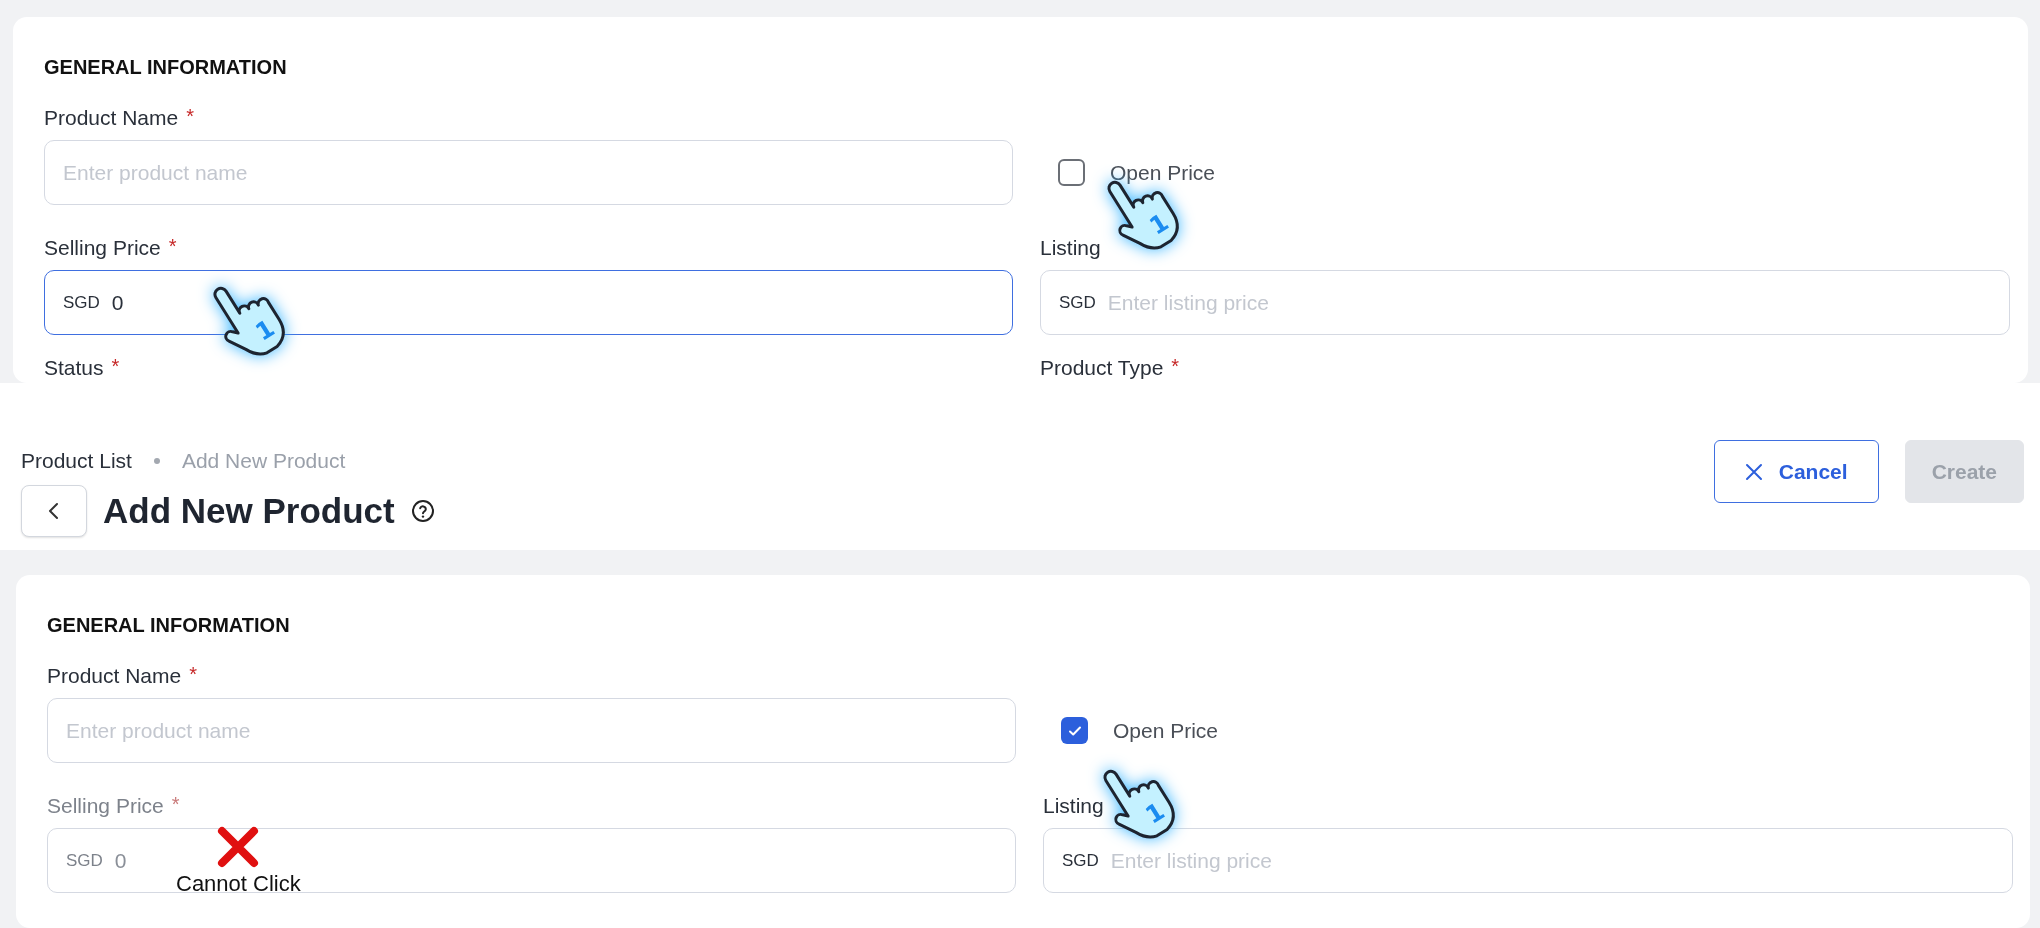 Image resolution: width=2040 pixels, height=928 pixels. I want to click on breadcrumb-link: Product List, so click(76, 460).